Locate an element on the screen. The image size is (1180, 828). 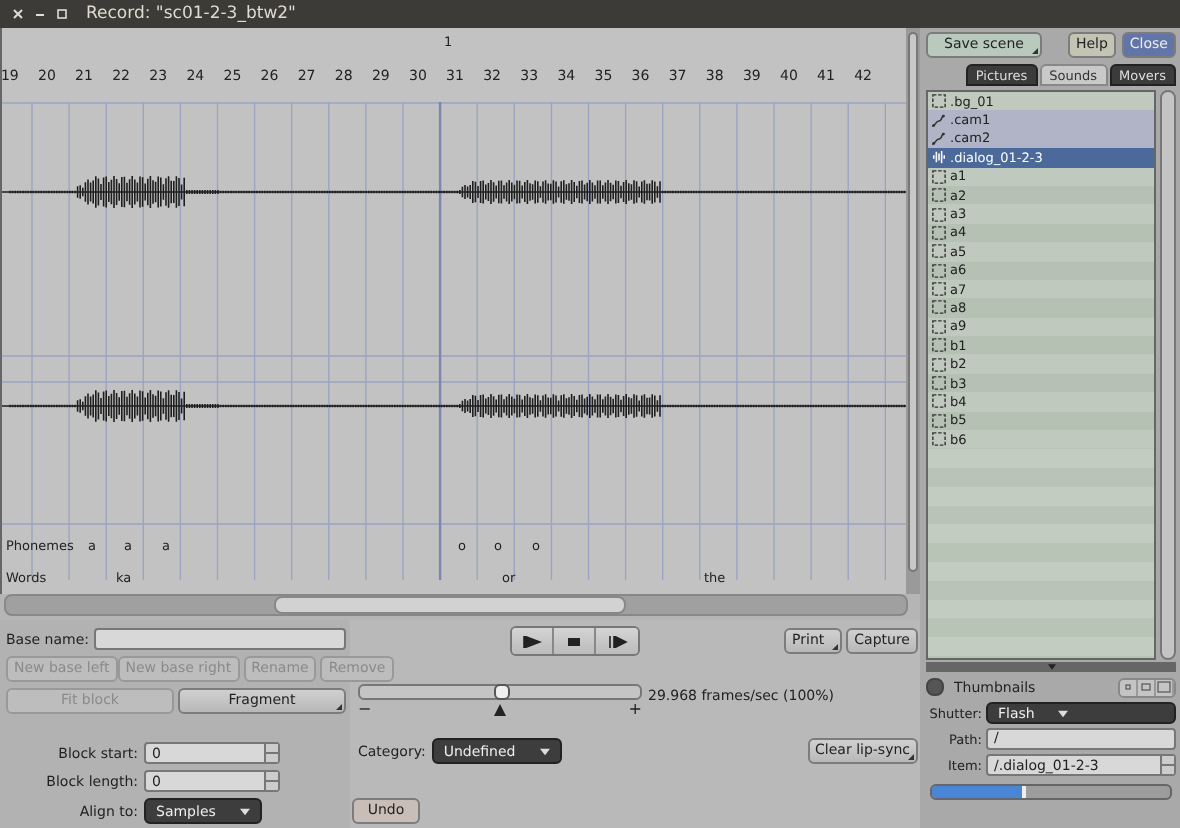
large-view-button is located at coordinates (1165, 687).